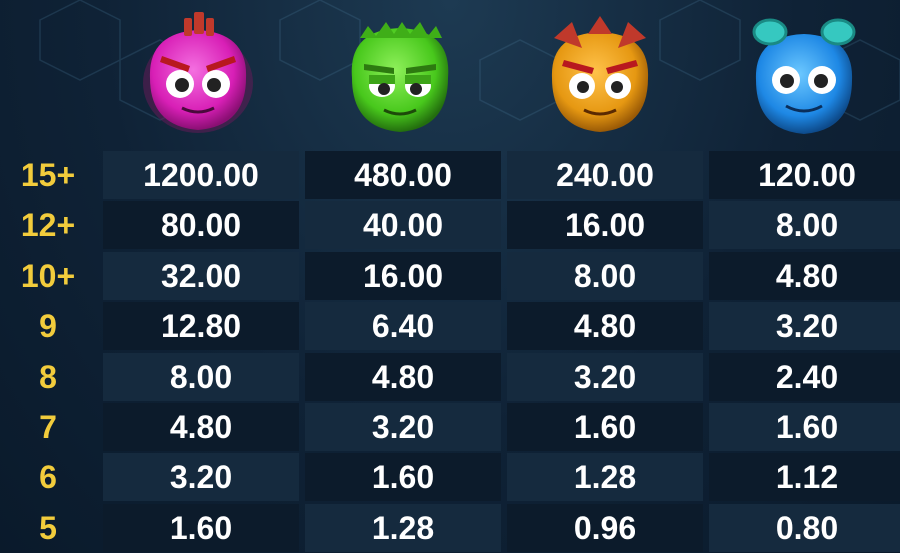 The height and width of the screenshot is (553, 900). I want to click on payout-value: 40.00, so click(403, 225).